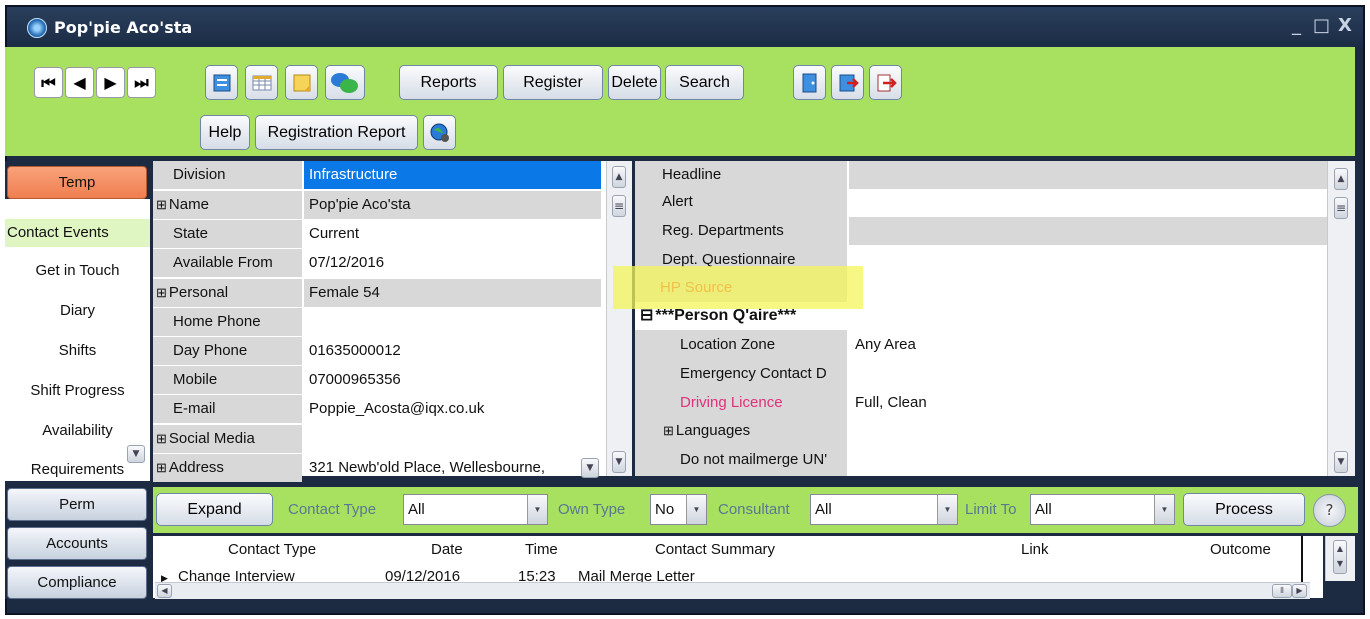 This screenshot has height=619, width=1370. What do you see at coordinates (48, 82) in the screenshot?
I see `first-record-button: ⏮` at bounding box center [48, 82].